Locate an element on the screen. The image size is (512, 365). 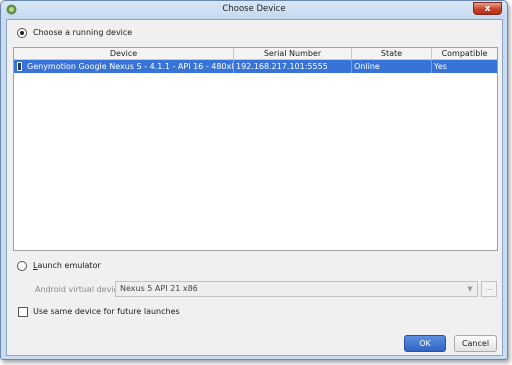
column-header-state: State is located at coordinates (392, 53).